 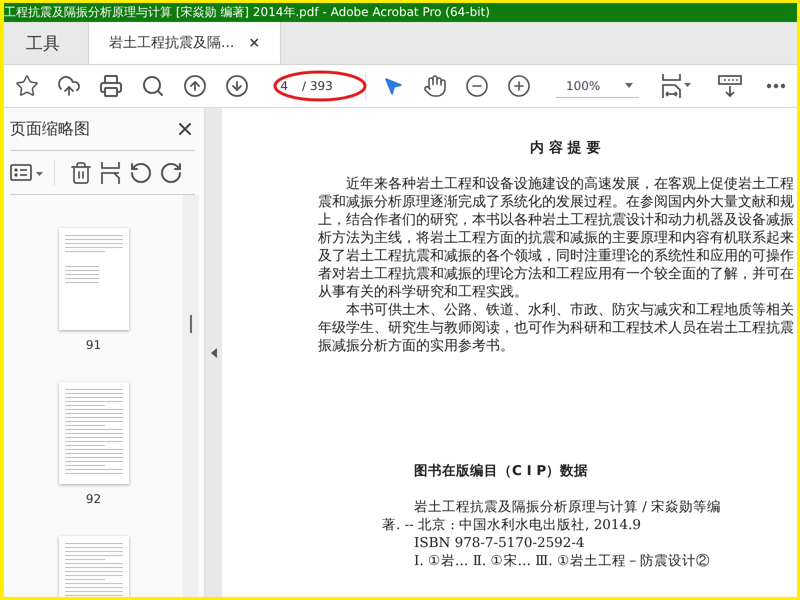 I want to click on rotate-right-icon, so click(x=171, y=172).